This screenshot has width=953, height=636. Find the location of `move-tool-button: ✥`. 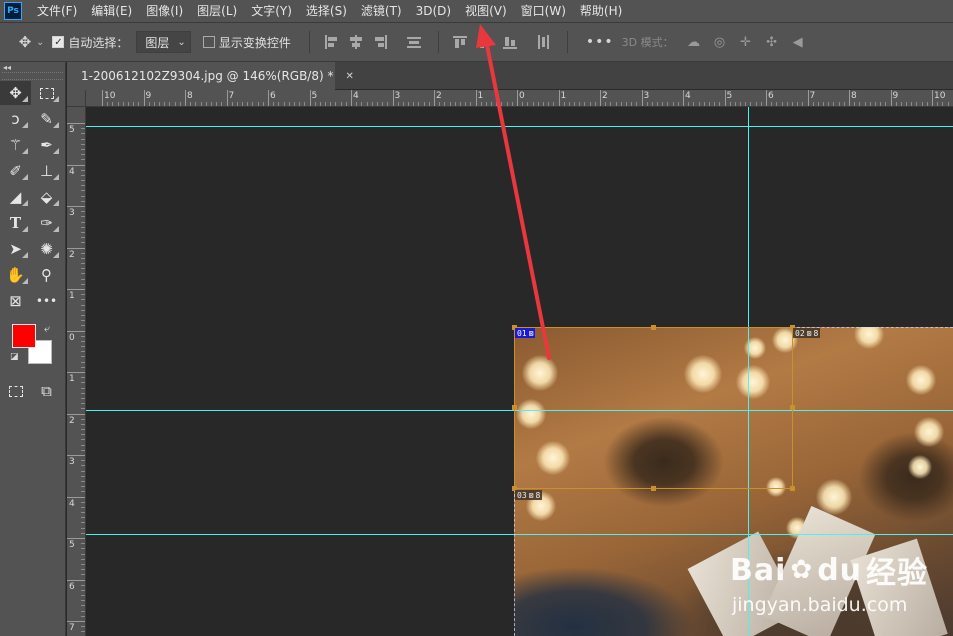

move-tool-button: ✥ is located at coordinates (15, 93).